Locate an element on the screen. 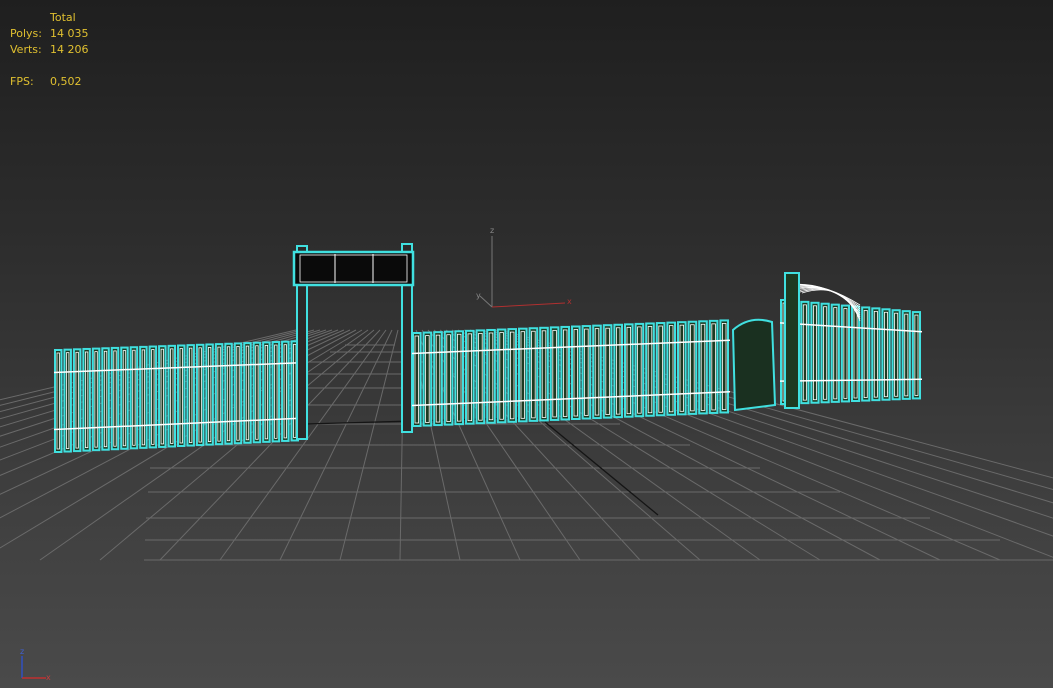 The image size is (1053, 688). far-gate-post is located at coordinates (792, 340).